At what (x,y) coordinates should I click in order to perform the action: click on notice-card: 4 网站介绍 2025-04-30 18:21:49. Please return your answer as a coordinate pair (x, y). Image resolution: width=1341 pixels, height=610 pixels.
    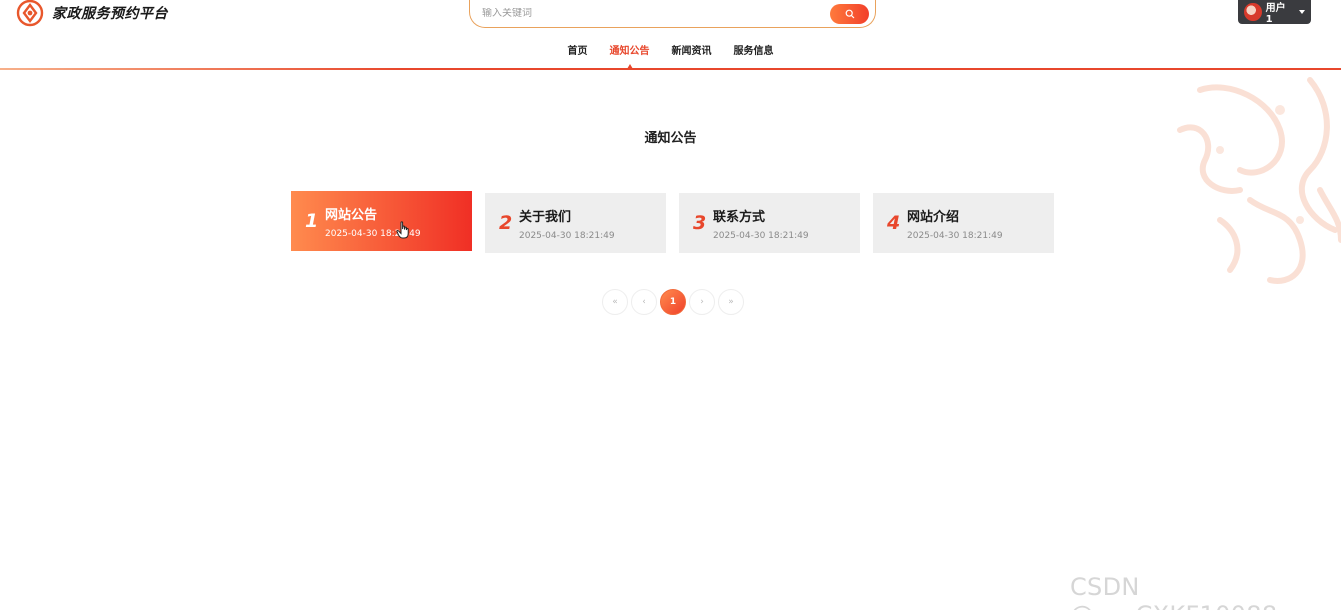
    Looking at the image, I should click on (963, 223).